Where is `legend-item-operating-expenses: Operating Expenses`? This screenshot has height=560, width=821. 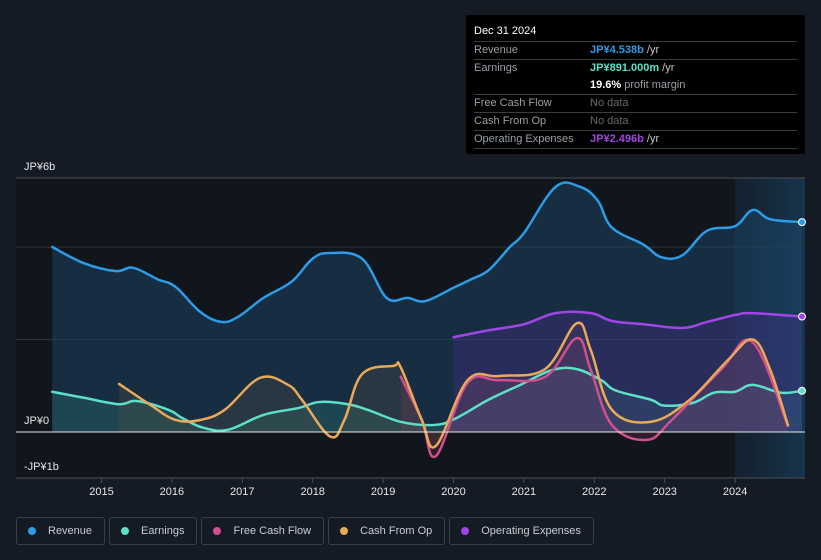 legend-item-operating-expenses: Operating Expenses is located at coordinates (521, 531).